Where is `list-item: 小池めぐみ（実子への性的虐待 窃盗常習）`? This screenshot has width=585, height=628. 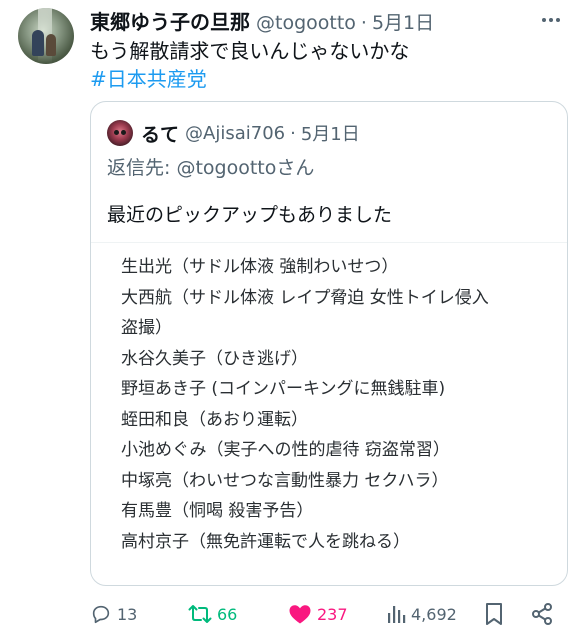 list-item: 小池めぐみ（実子への性的虐待 窃盗常習） is located at coordinates (285, 450).